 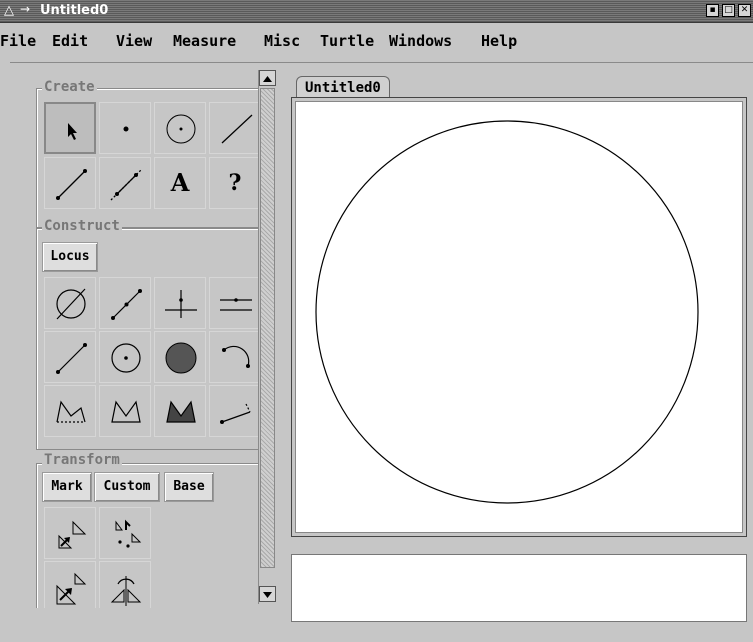 I want to click on perpendicular-tool, so click(x=180, y=303).